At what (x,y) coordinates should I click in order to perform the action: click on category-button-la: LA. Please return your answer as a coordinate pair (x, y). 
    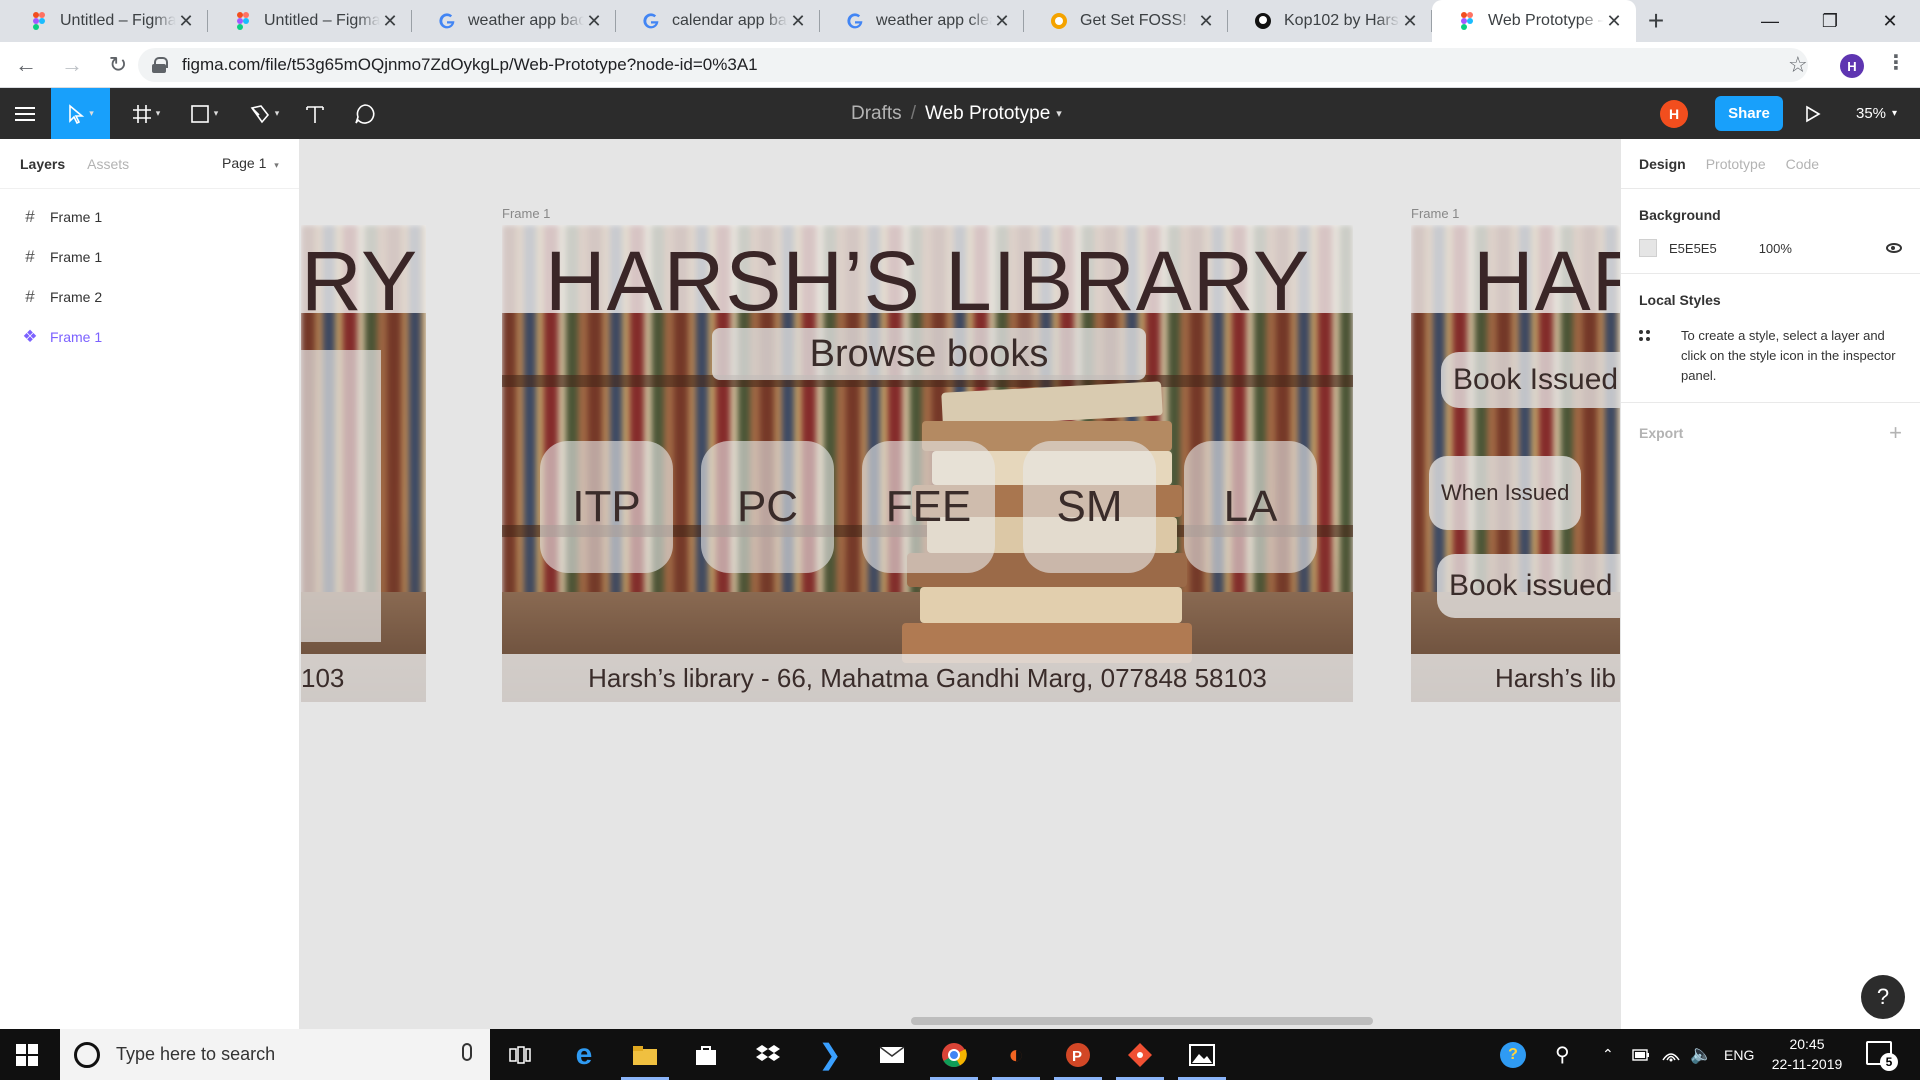
    Looking at the image, I should click on (1250, 507).